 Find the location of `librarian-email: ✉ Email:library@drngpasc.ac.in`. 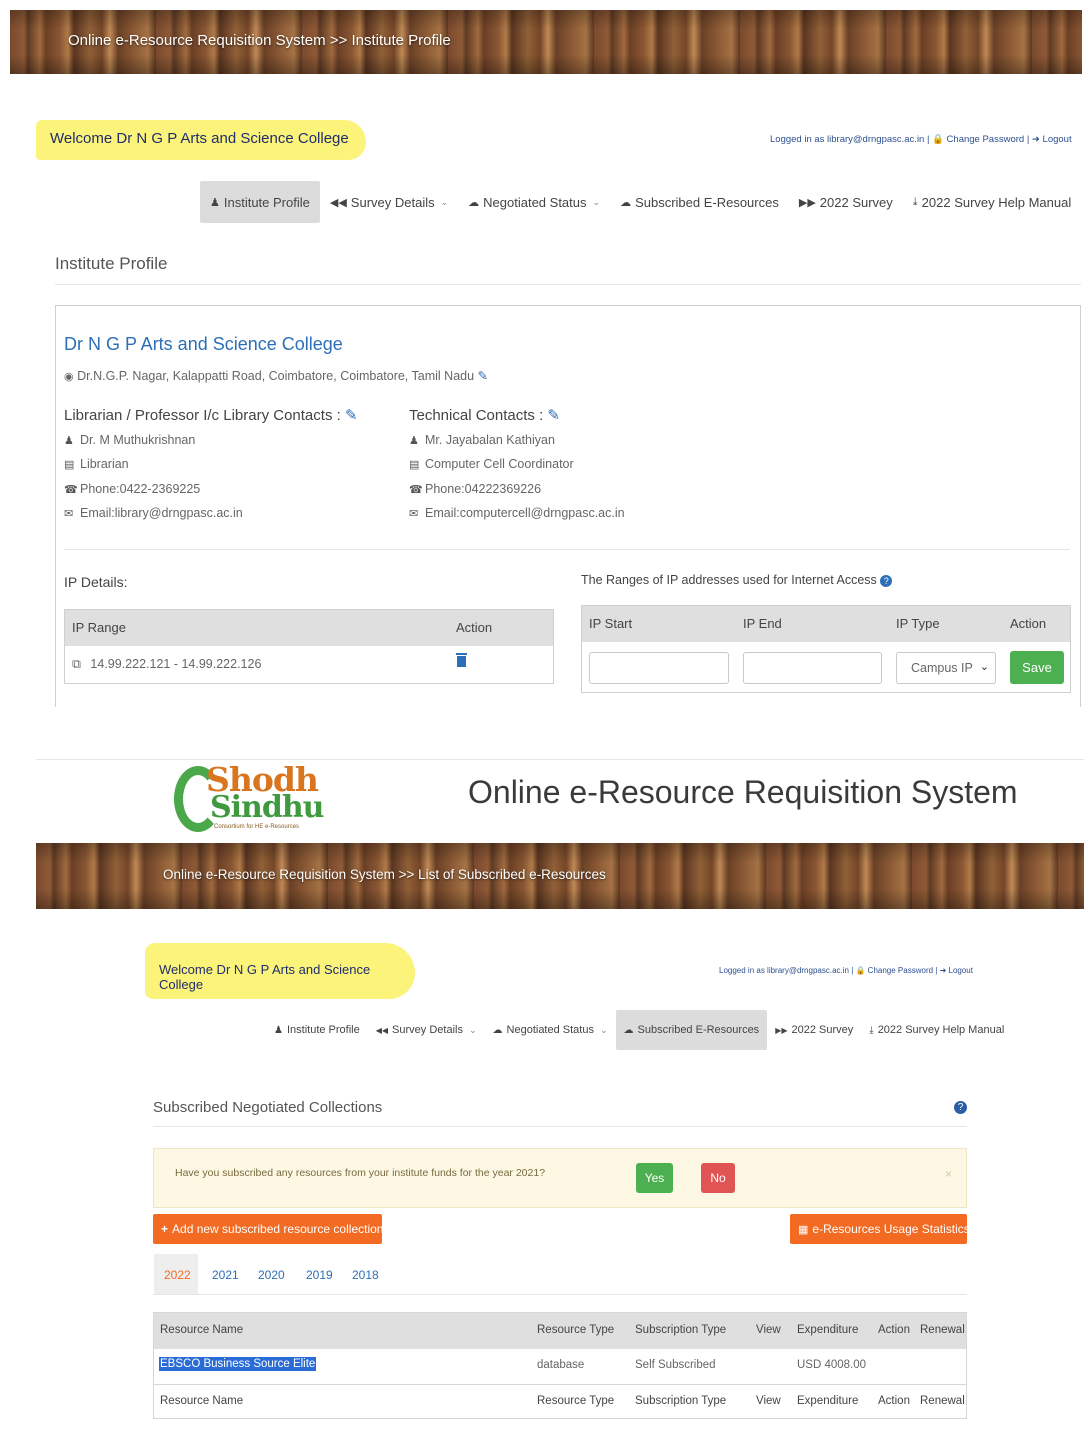

librarian-email: ✉ Email:library@drngpasc.ac.in is located at coordinates (153, 513).